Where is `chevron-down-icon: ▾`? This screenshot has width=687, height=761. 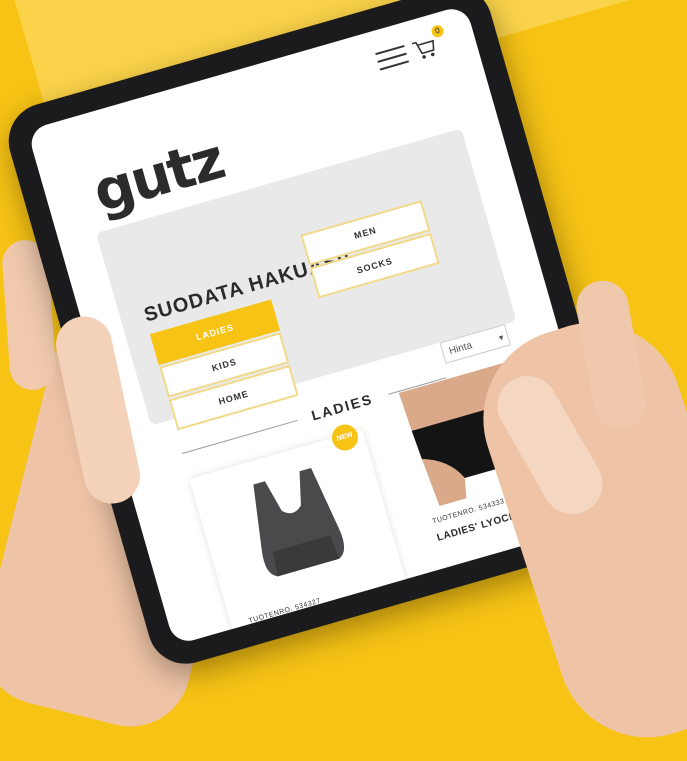 chevron-down-icon: ▾ is located at coordinates (501, 337).